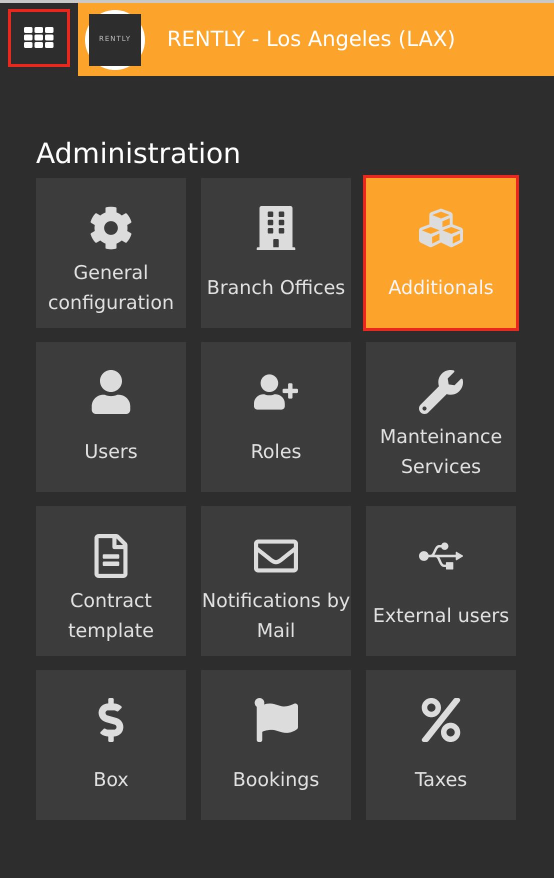 This screenshot has height=878, width=554. What do you see at coordinates (441, 745) in the screenshot?
I see `admin-tile: Taxes` at bounding box center [441, 745].